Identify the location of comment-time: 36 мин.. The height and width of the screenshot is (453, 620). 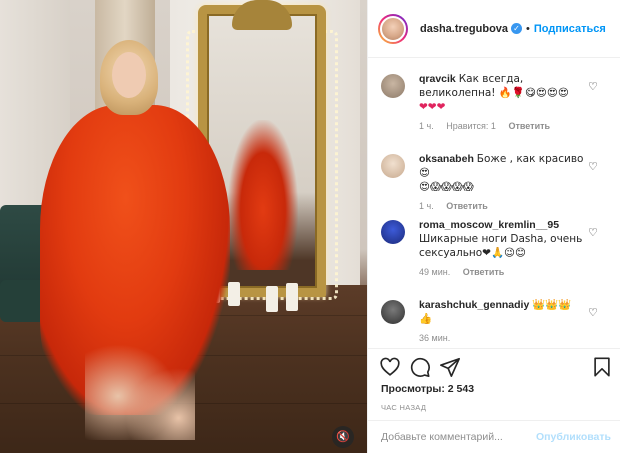
(435, 338).